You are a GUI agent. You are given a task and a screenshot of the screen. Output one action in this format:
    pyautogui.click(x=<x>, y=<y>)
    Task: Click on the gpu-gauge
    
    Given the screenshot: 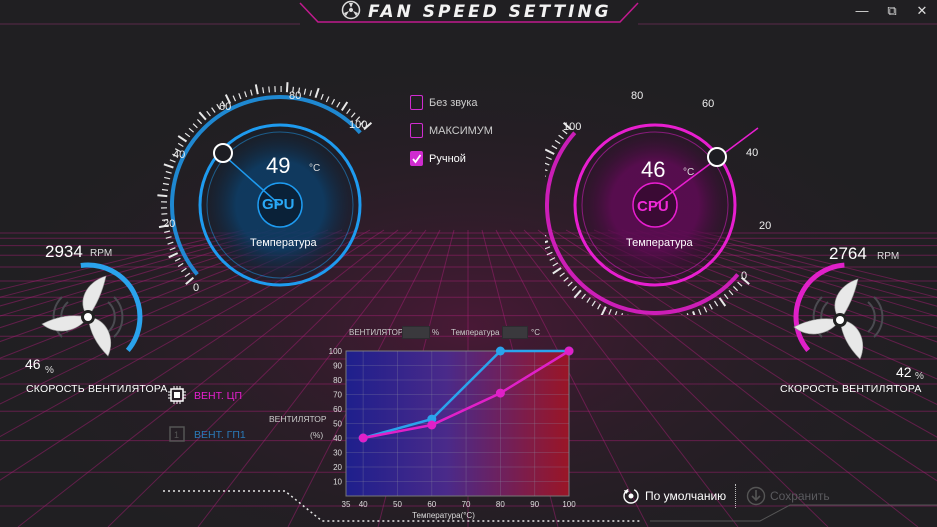 What is the action you would take?
    pyautogui.click(x=265, y=184)
    